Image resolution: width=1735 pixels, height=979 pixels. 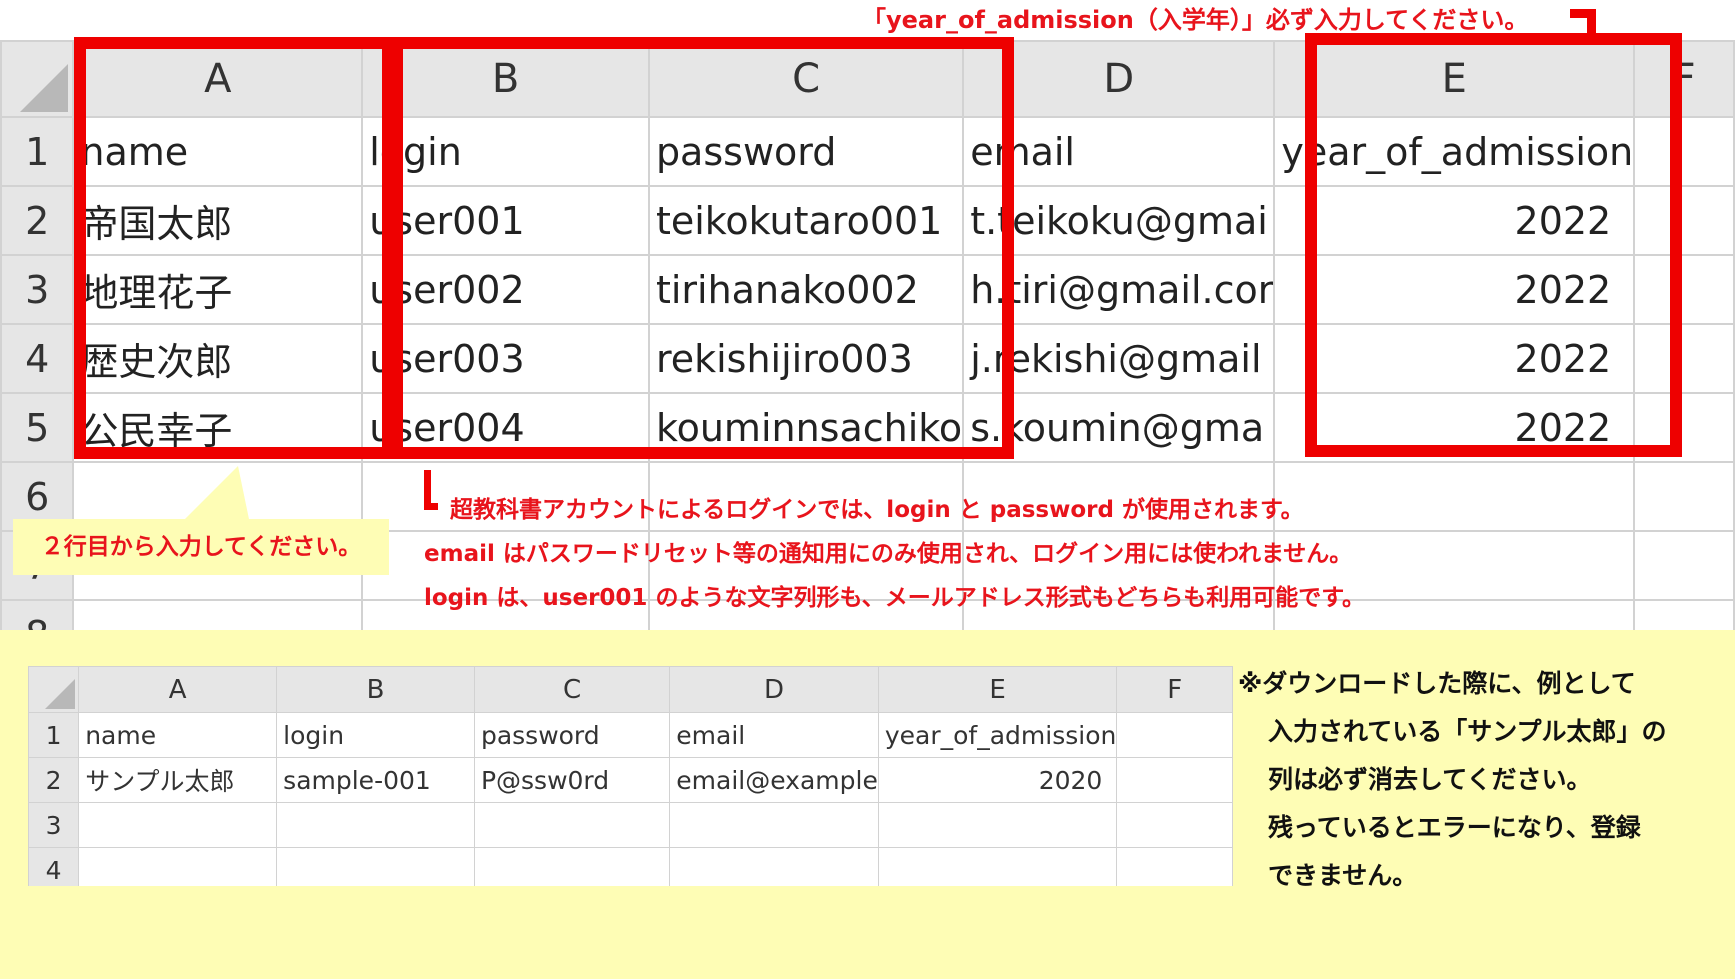 I want to click on cell: name, so click(x=178, y=735).